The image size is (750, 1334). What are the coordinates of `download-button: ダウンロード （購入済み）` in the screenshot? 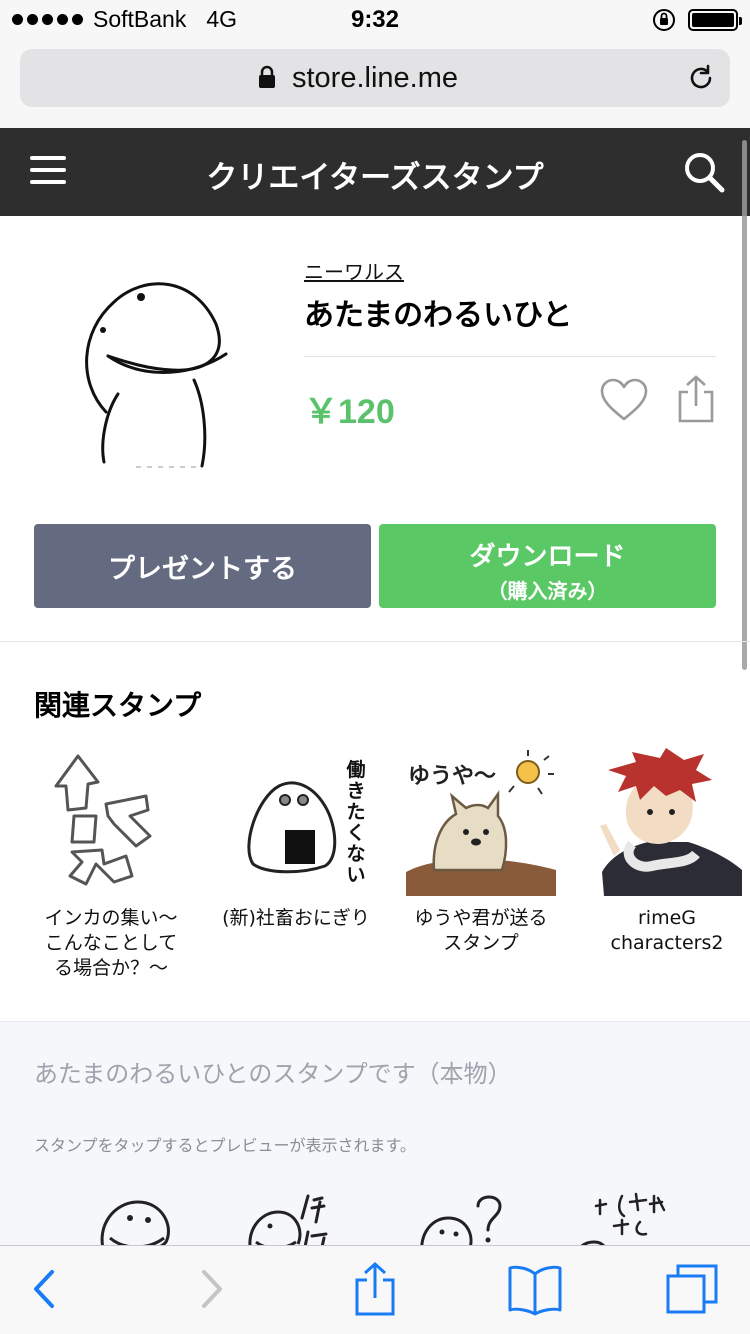 It's located at (547, 566).